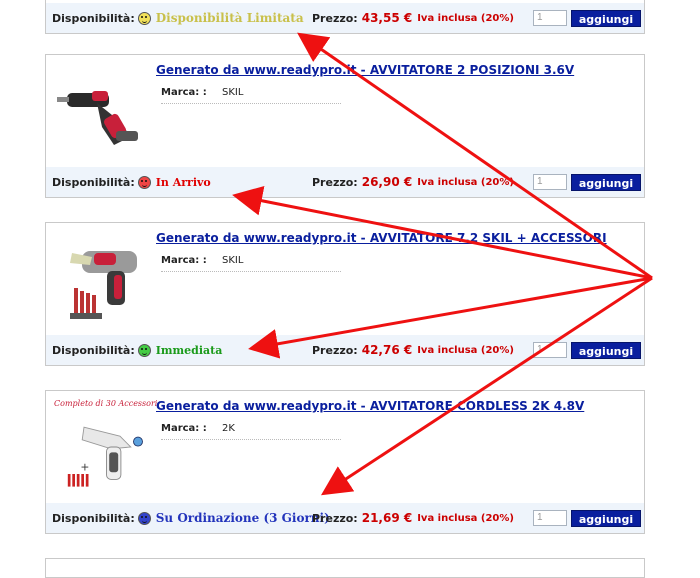 The width and height of the screenshot is (700, 578). I want to click on product-image: +, so click(102, 456).